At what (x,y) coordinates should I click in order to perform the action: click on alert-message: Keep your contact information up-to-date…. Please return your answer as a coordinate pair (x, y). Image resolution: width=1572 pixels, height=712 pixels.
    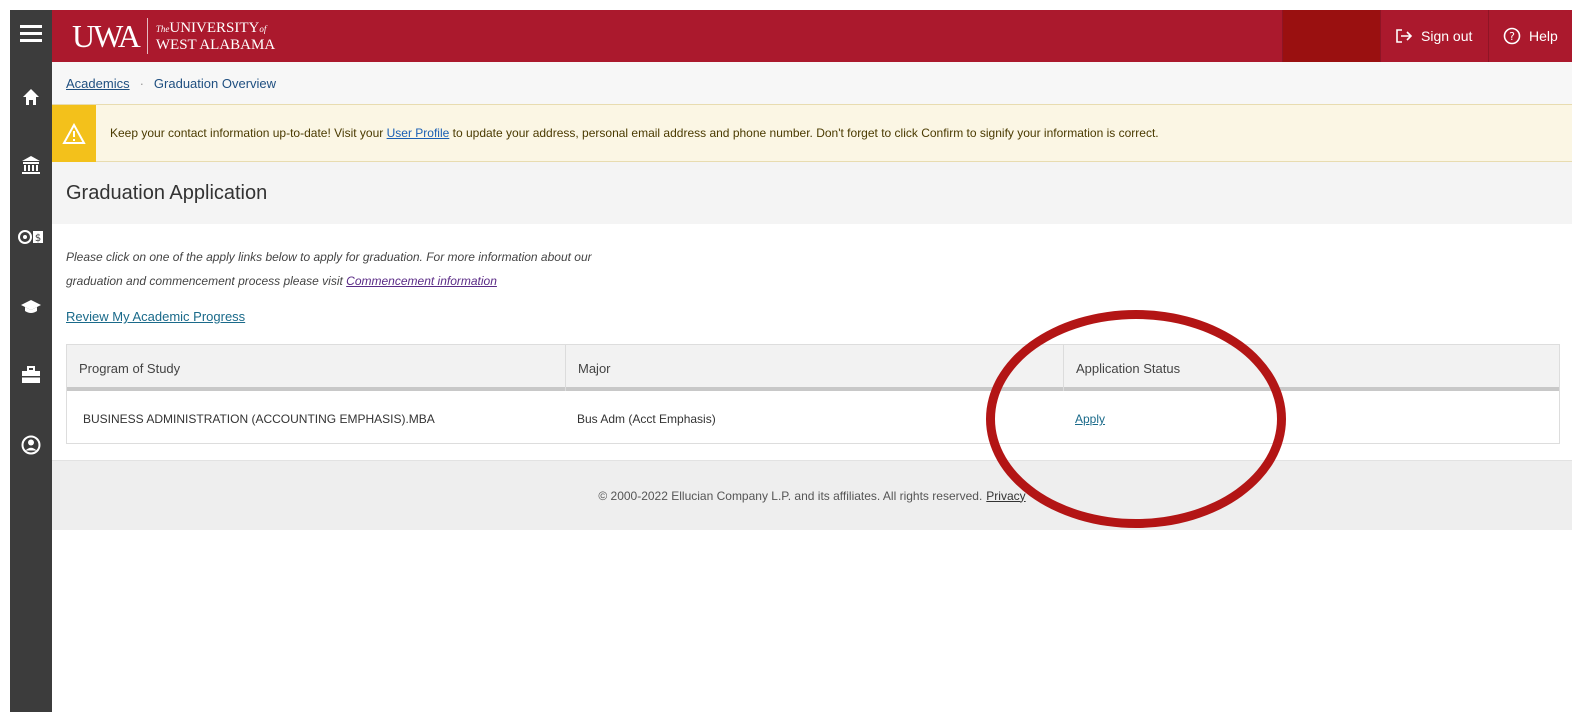
    Looking at the image, I should click on (634, 133).